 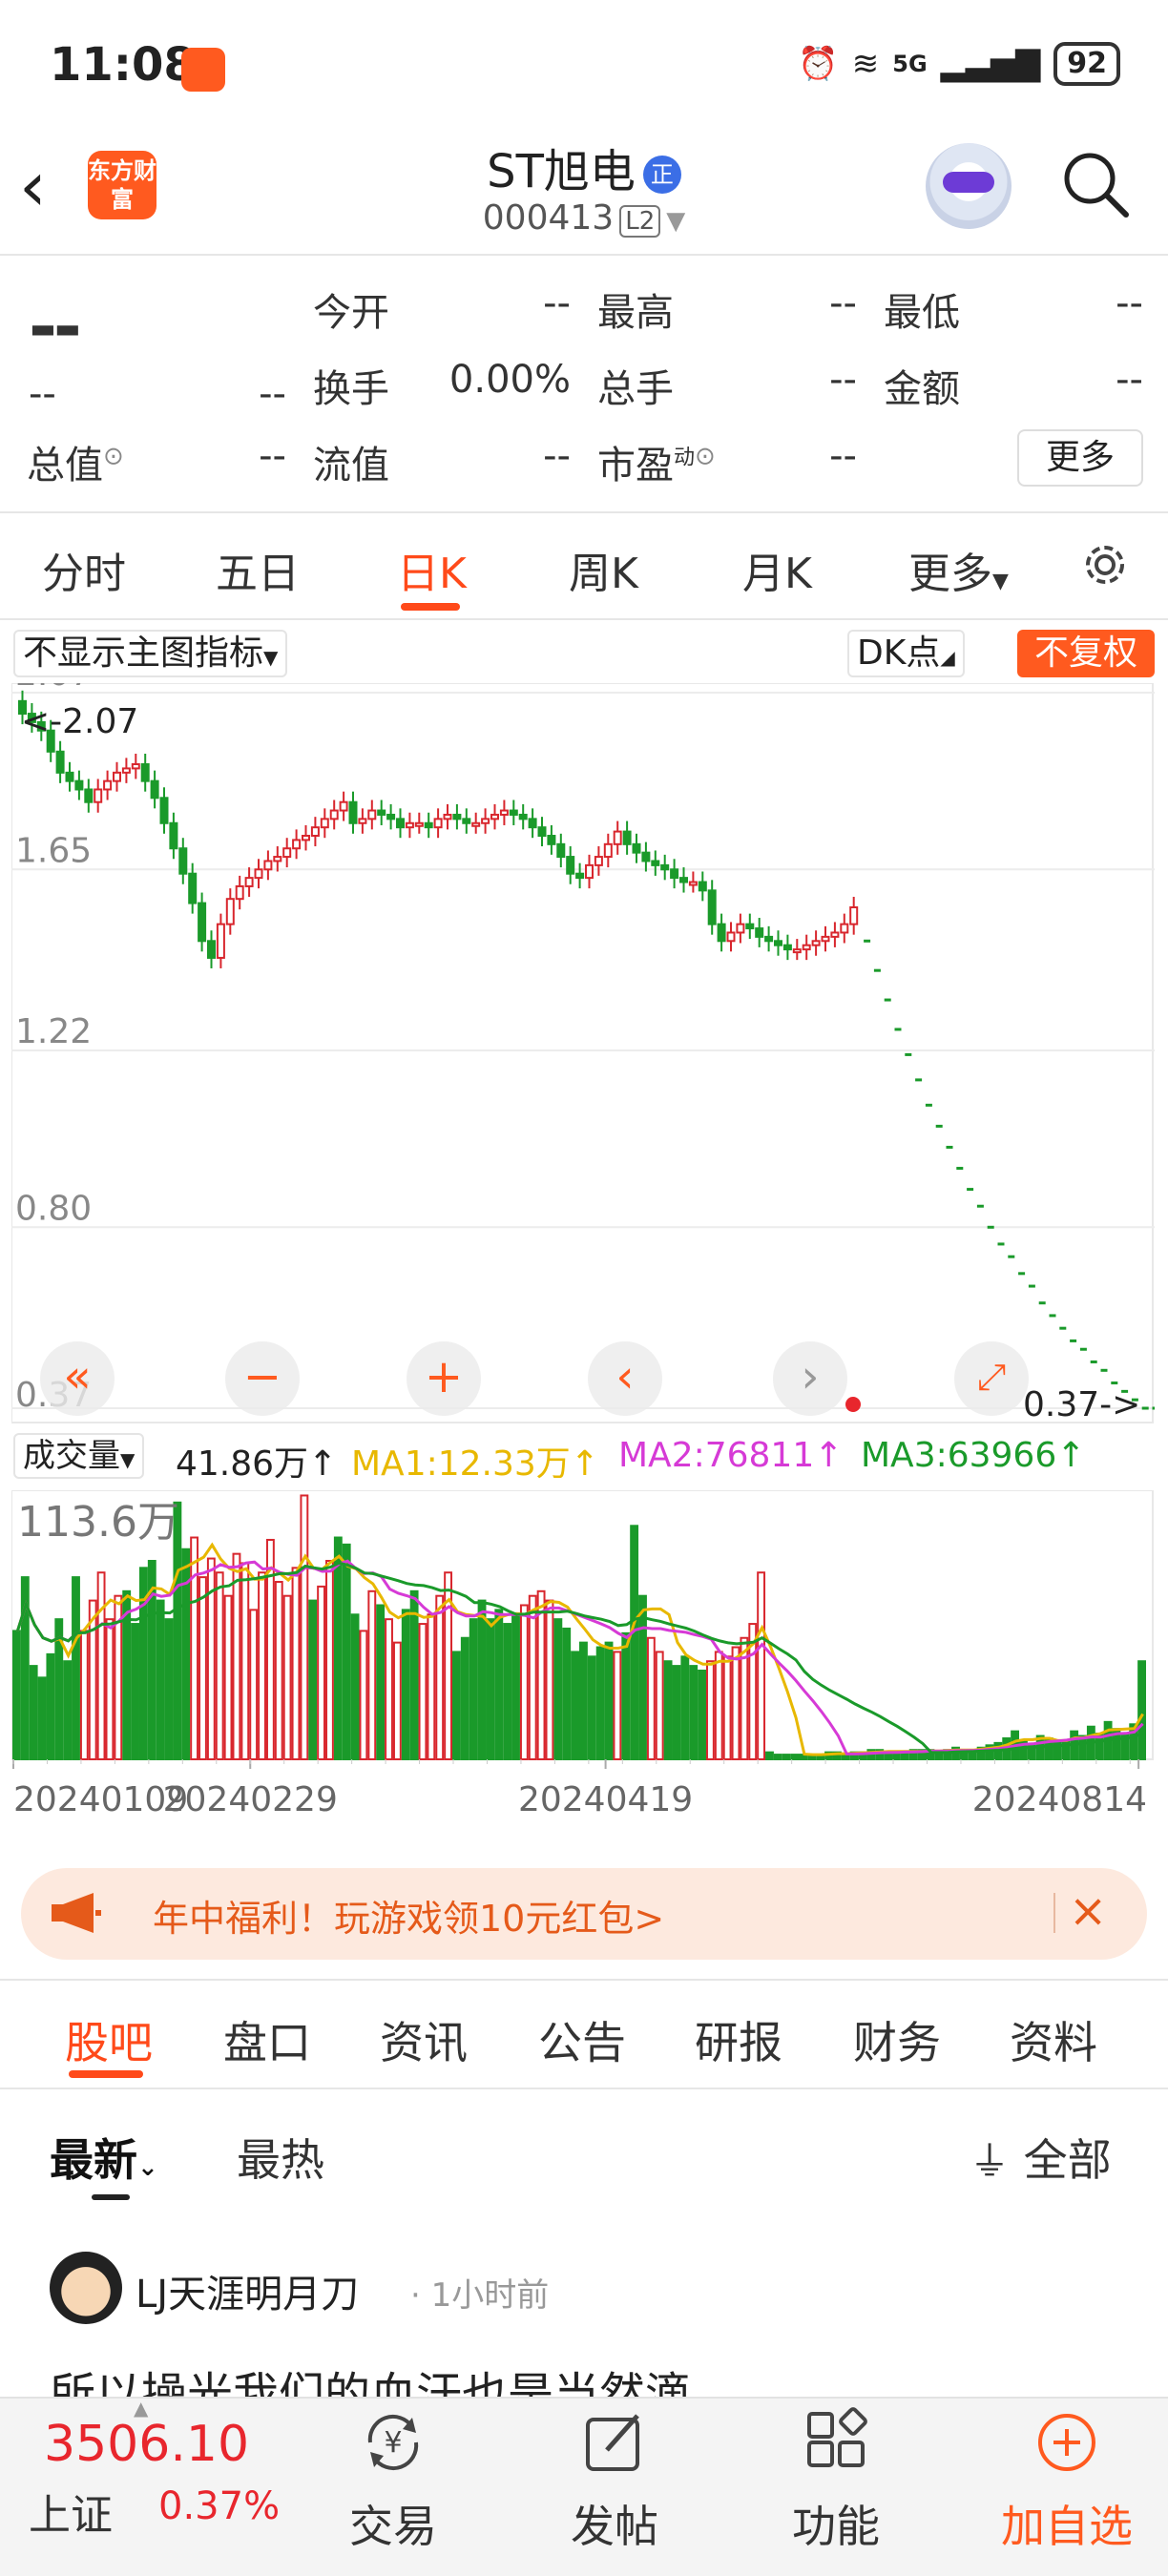 I want to click on ma2-value: MA2:76811↑, so click(x=731, y=1455).